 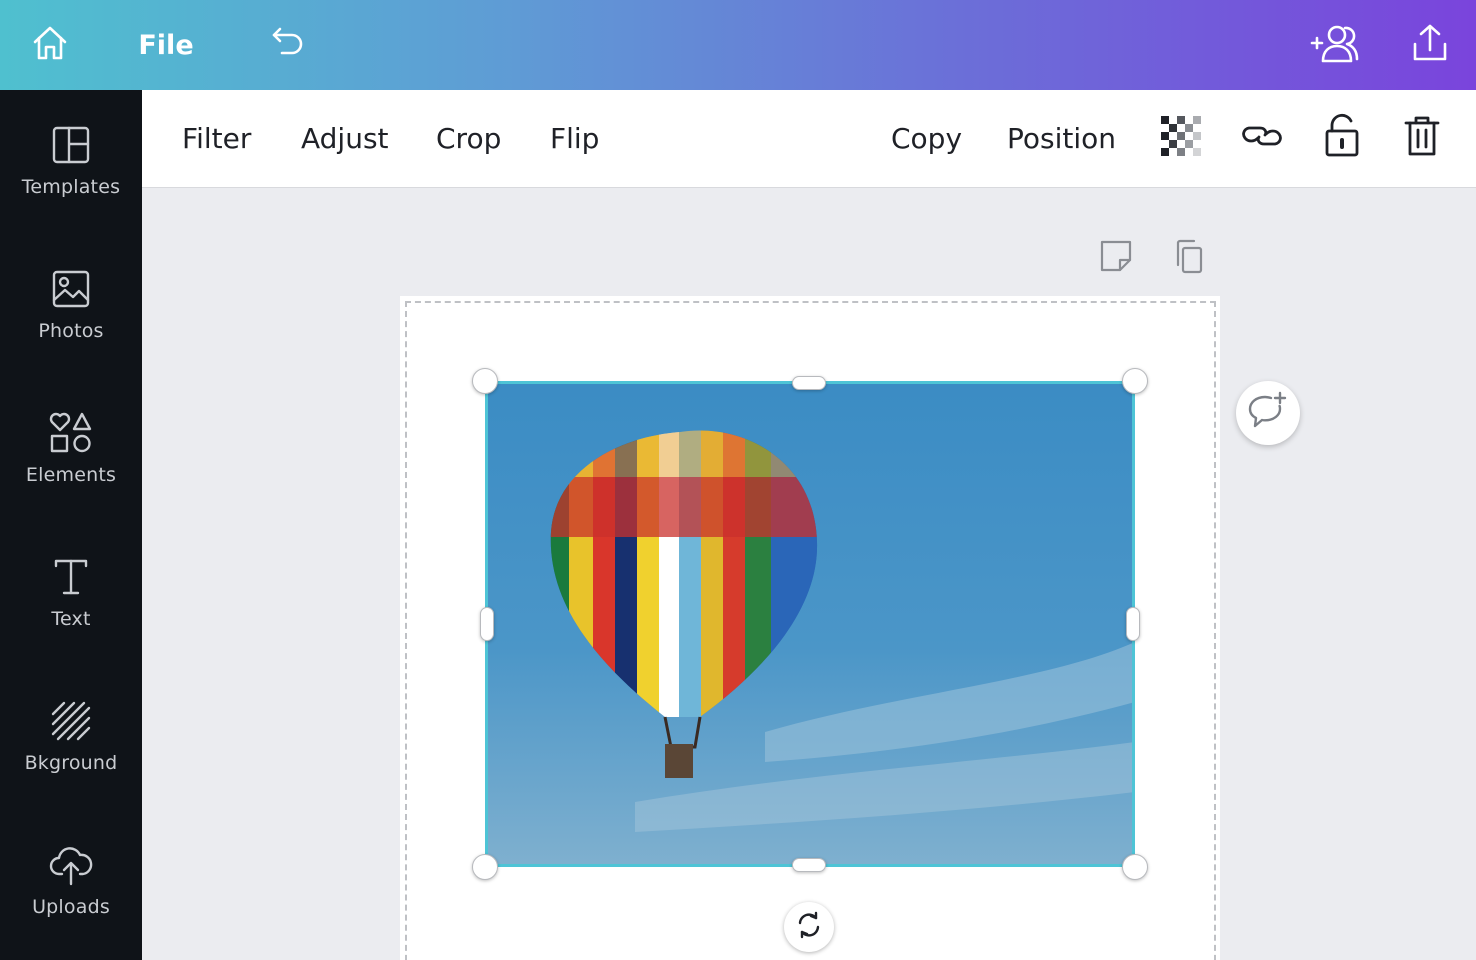 I want to click on top-bar: File, so click(x=738, y=45).